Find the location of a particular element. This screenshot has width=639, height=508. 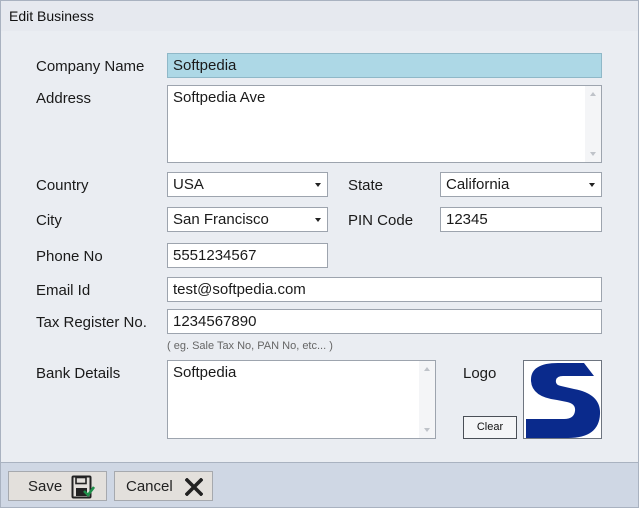

country-value: USA is located at coordinates (188, 184).